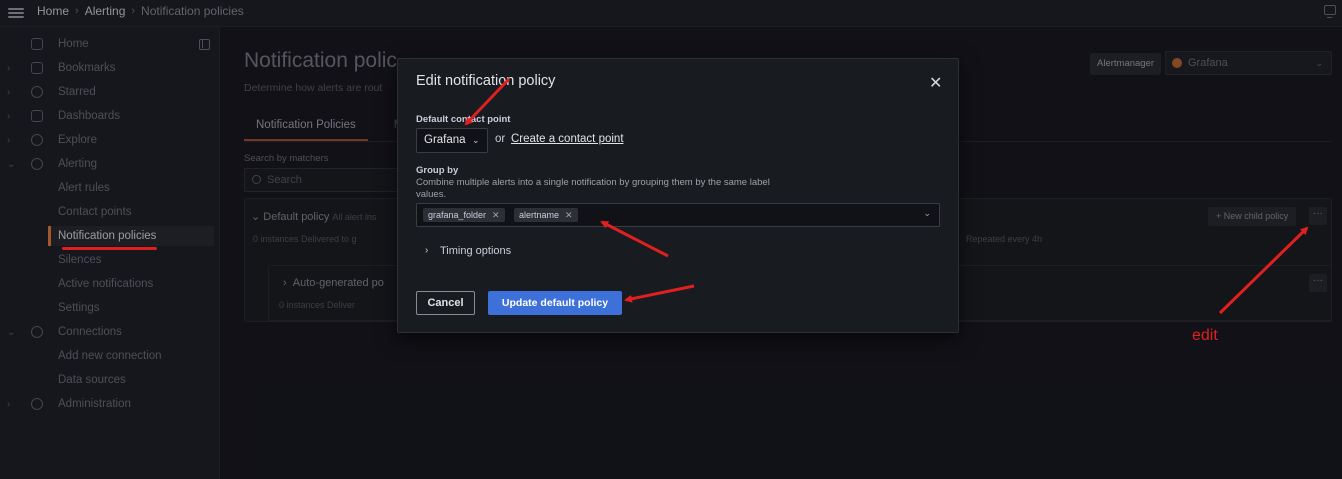 This screenshot has width=1342, height=479. I want to click on chevron-right-icon: ›, so click(427, 250).